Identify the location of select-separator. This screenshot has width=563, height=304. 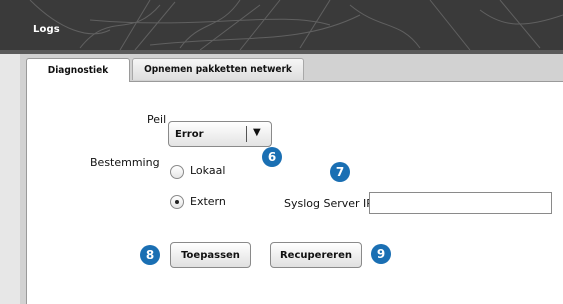
(246, 134).